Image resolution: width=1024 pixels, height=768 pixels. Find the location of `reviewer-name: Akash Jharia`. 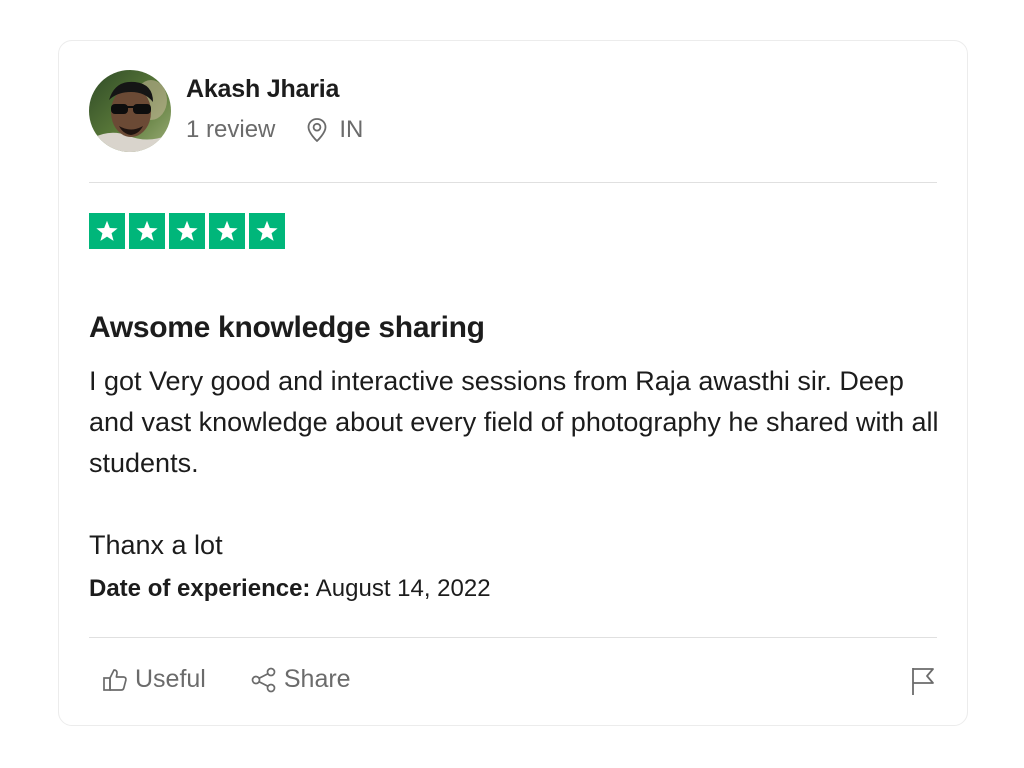

reviewer-name: Akash Jharia is located at coordinates (274, 89).